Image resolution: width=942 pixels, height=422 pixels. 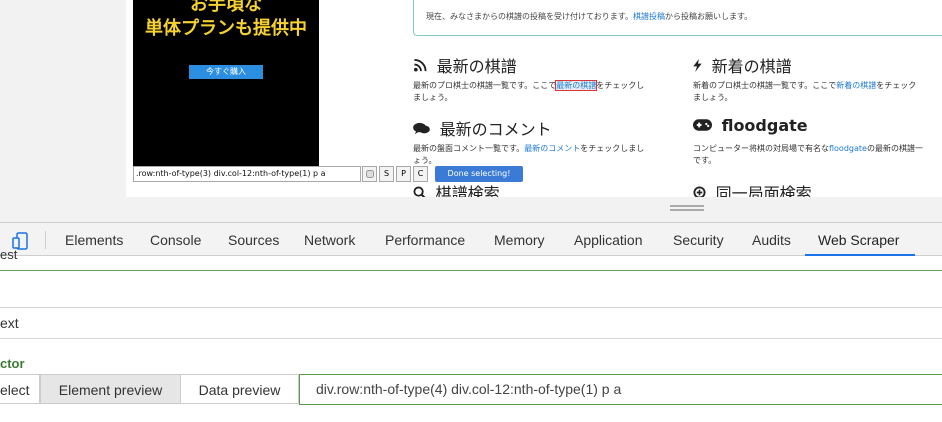 What do you see at coordinates (700, 66) in the screenshot?
I see `bolt-icon` at bounding box center [700, 66].